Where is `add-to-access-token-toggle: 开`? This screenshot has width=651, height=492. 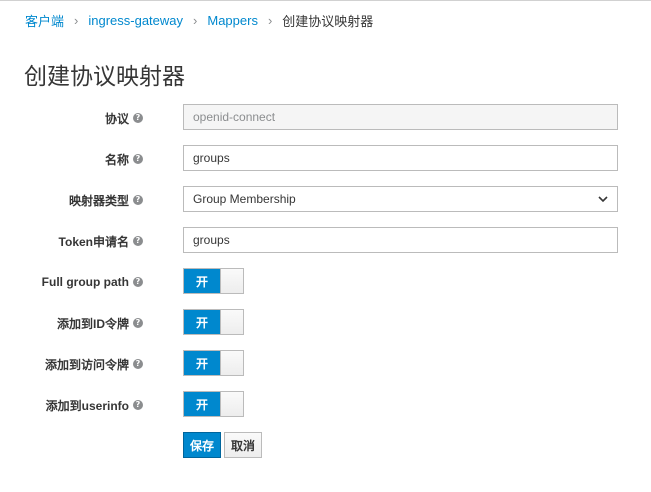 add-to-access-token-toggle: 开 is located at coordinates (213, 363).